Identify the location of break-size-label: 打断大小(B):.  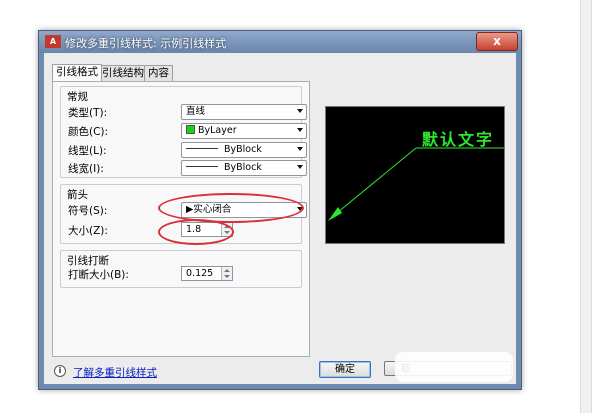
(98, 275).